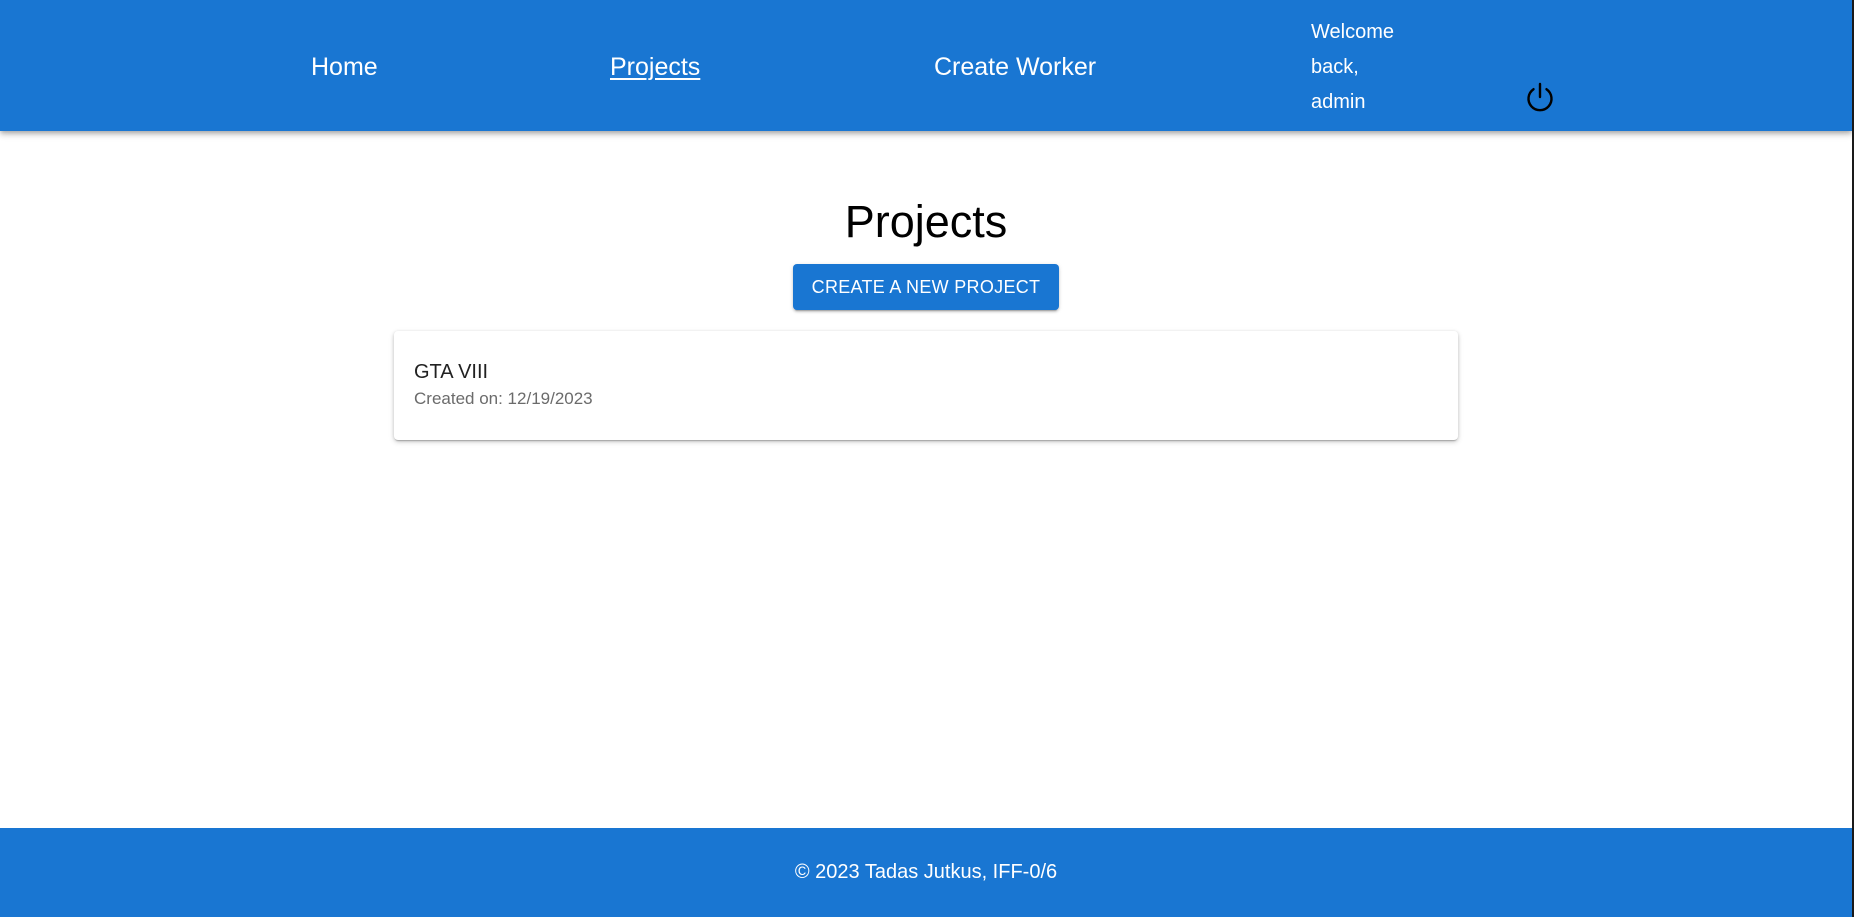  Describe the element at coordinates (344, 67) in the screenshot. I see `nav-link-home: Home` at that location.